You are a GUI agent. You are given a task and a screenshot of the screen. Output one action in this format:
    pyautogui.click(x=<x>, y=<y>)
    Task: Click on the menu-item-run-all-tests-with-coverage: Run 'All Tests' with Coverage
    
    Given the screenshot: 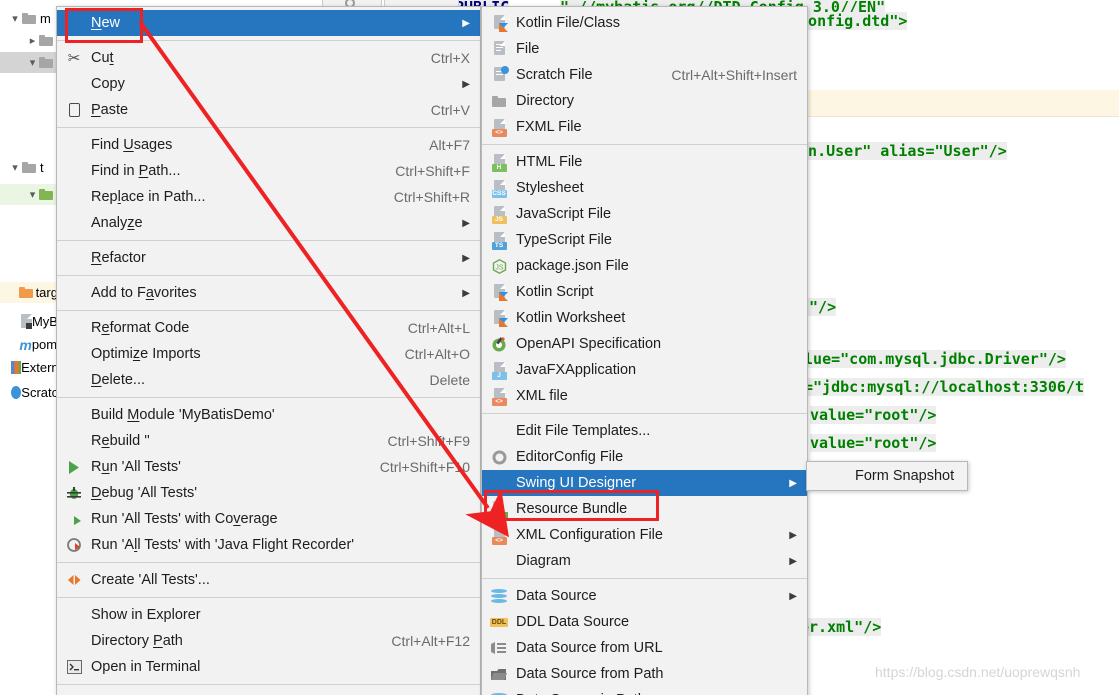 What is the action you would take?
    pyautogui.click(x=268, y=519)
    